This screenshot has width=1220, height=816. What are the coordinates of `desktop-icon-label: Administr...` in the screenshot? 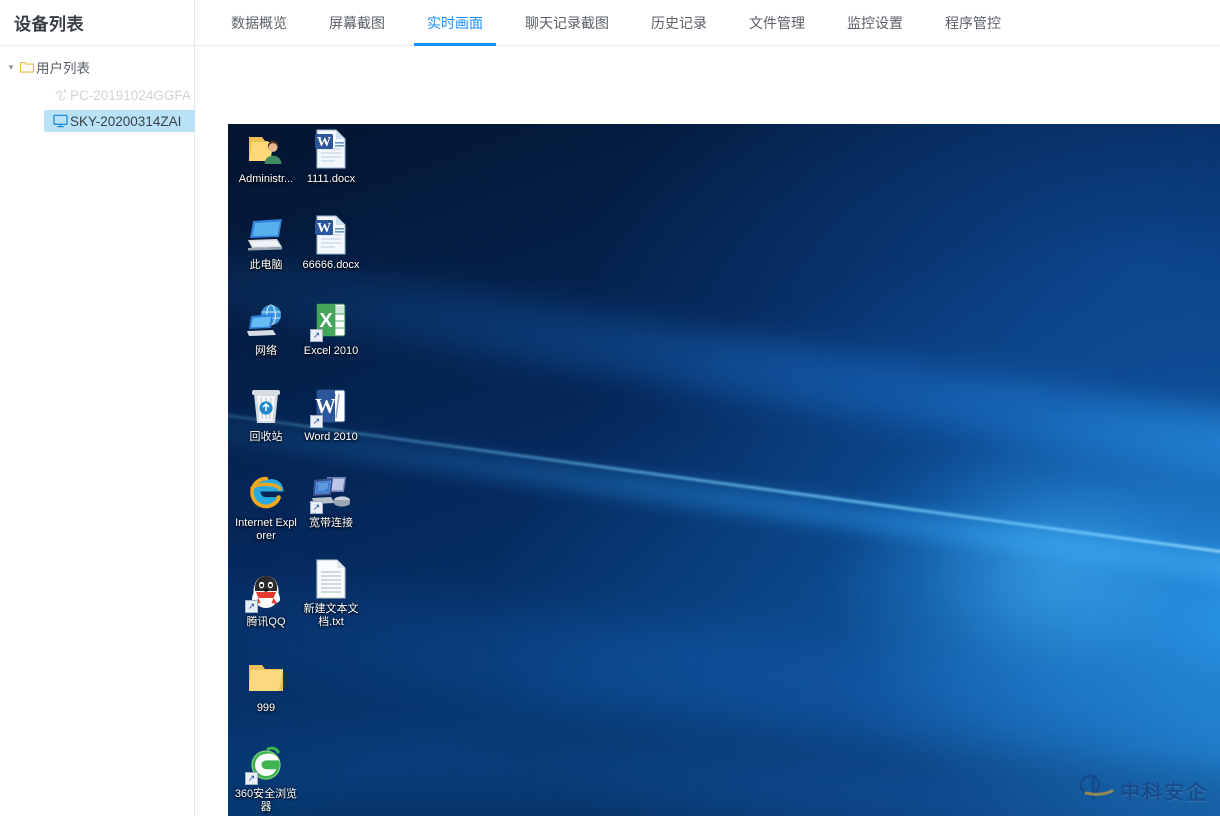 It's located at (266, 179).